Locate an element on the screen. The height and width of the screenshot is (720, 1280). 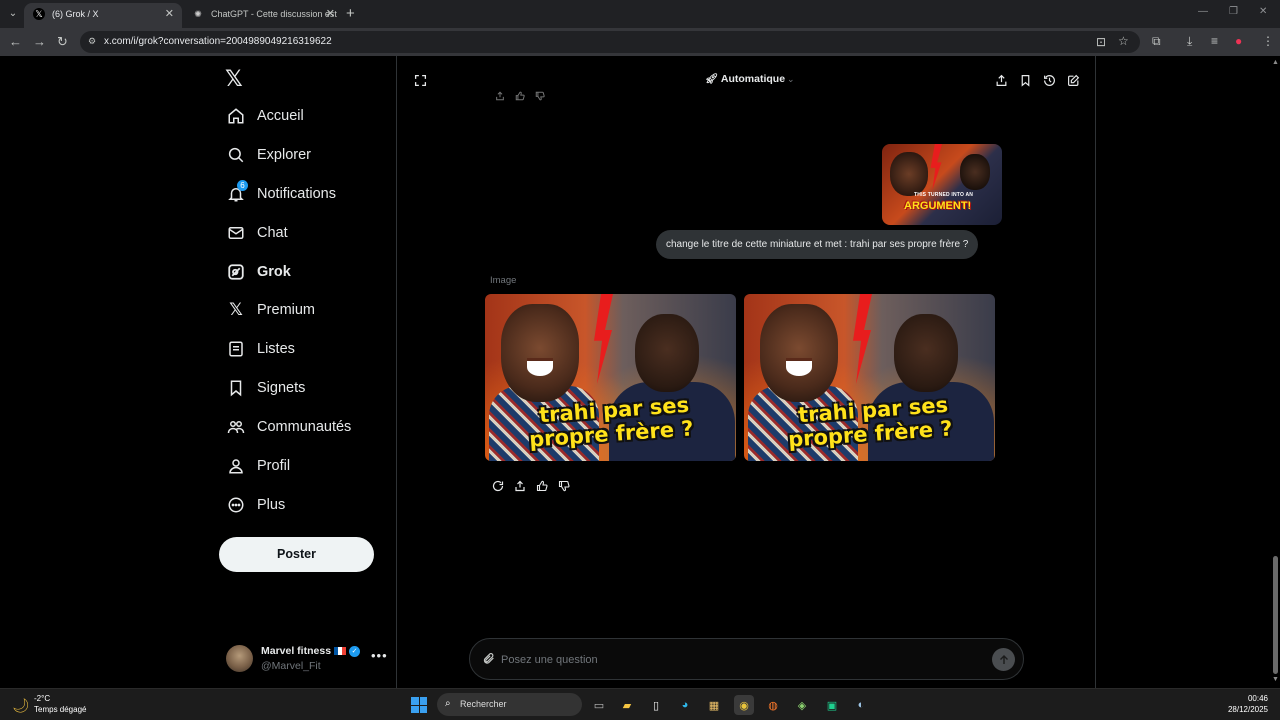
sidebar-item-signets: Signets is located at coordinates (265, 388).